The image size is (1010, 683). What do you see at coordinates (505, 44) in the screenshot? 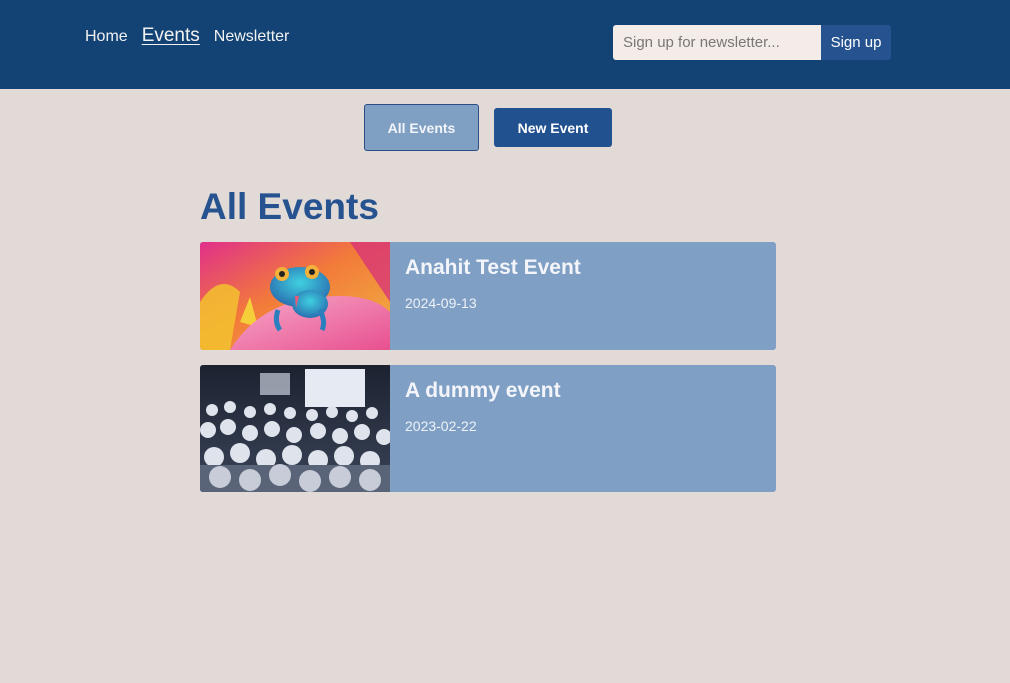
I see `site-header: Home Events Newsletter Sign up` at bounding box center [505, 44].